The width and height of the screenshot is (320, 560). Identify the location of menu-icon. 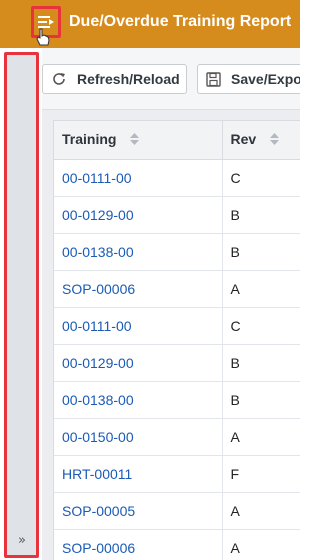
(46, 22).